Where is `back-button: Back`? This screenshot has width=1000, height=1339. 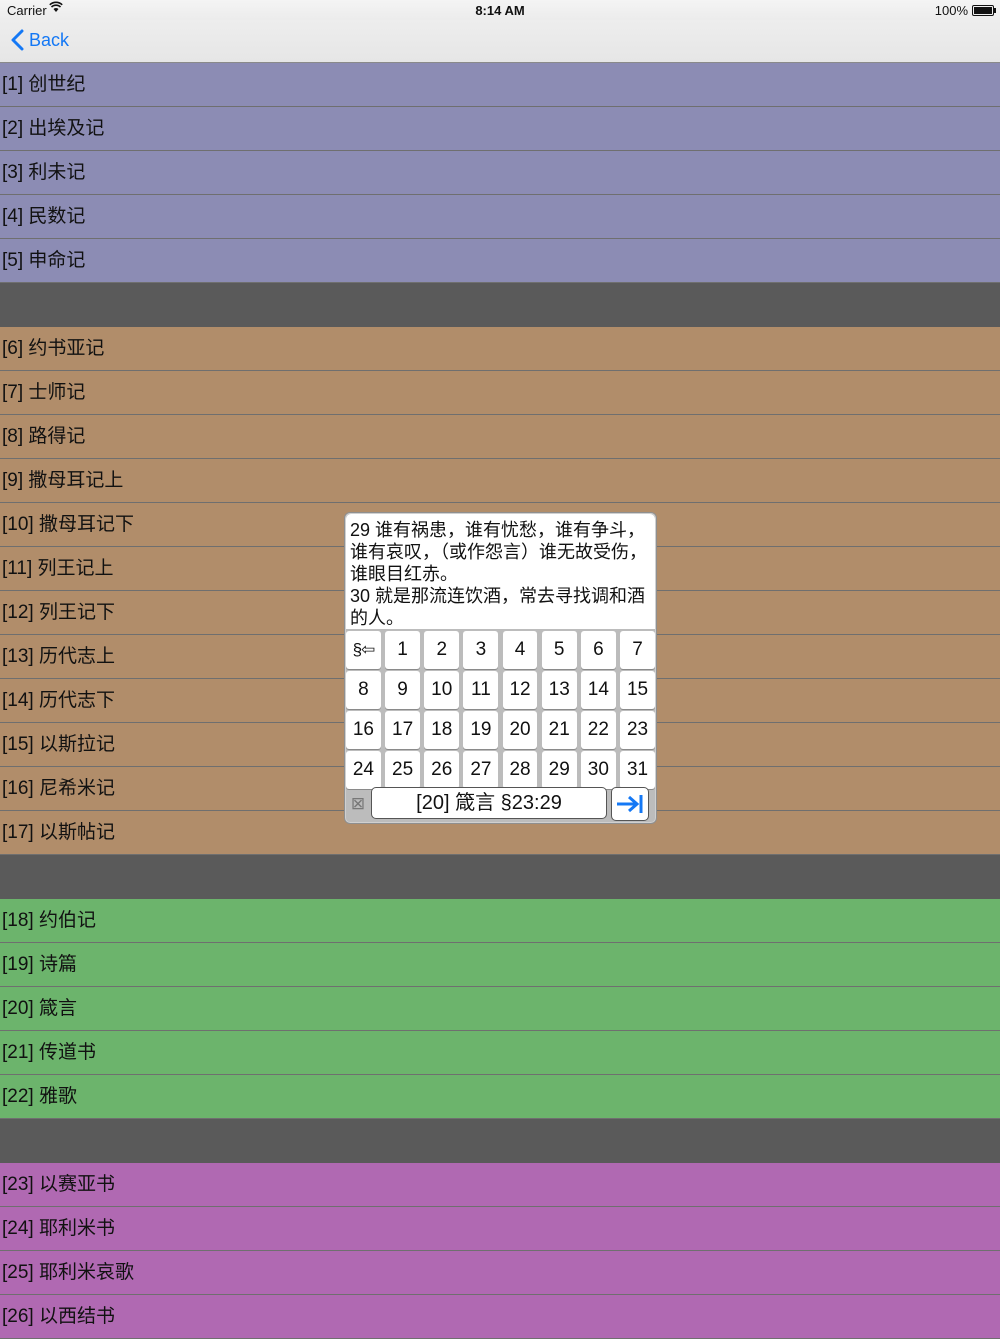 back-button: Back is located at coordinates (39, 40).